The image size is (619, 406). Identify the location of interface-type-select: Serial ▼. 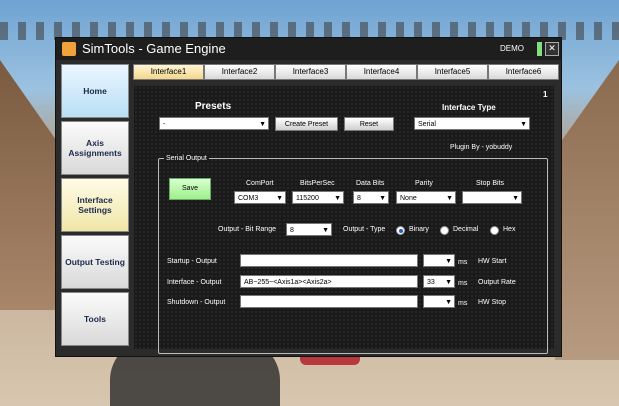
(472, 123).